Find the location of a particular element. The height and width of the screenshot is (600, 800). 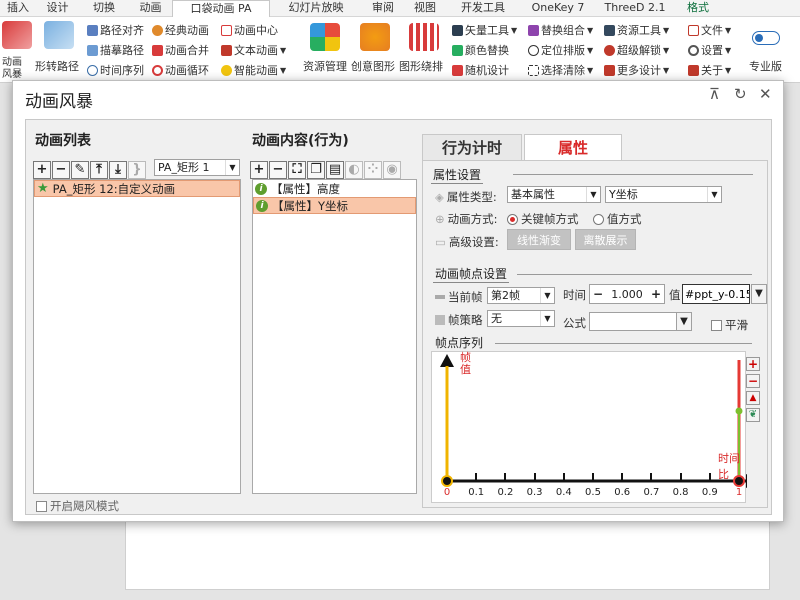

position-layout-button: 定位排版 ▼ is located at coordinates (560, 50).